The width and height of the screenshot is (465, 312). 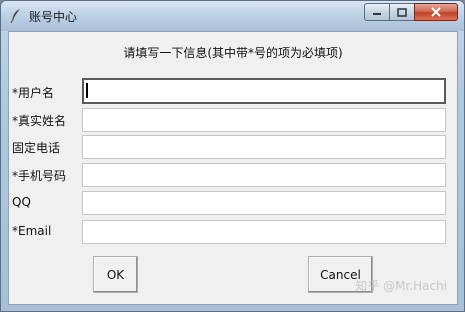 I want to click on realname-field, so click(x=264, y=120).